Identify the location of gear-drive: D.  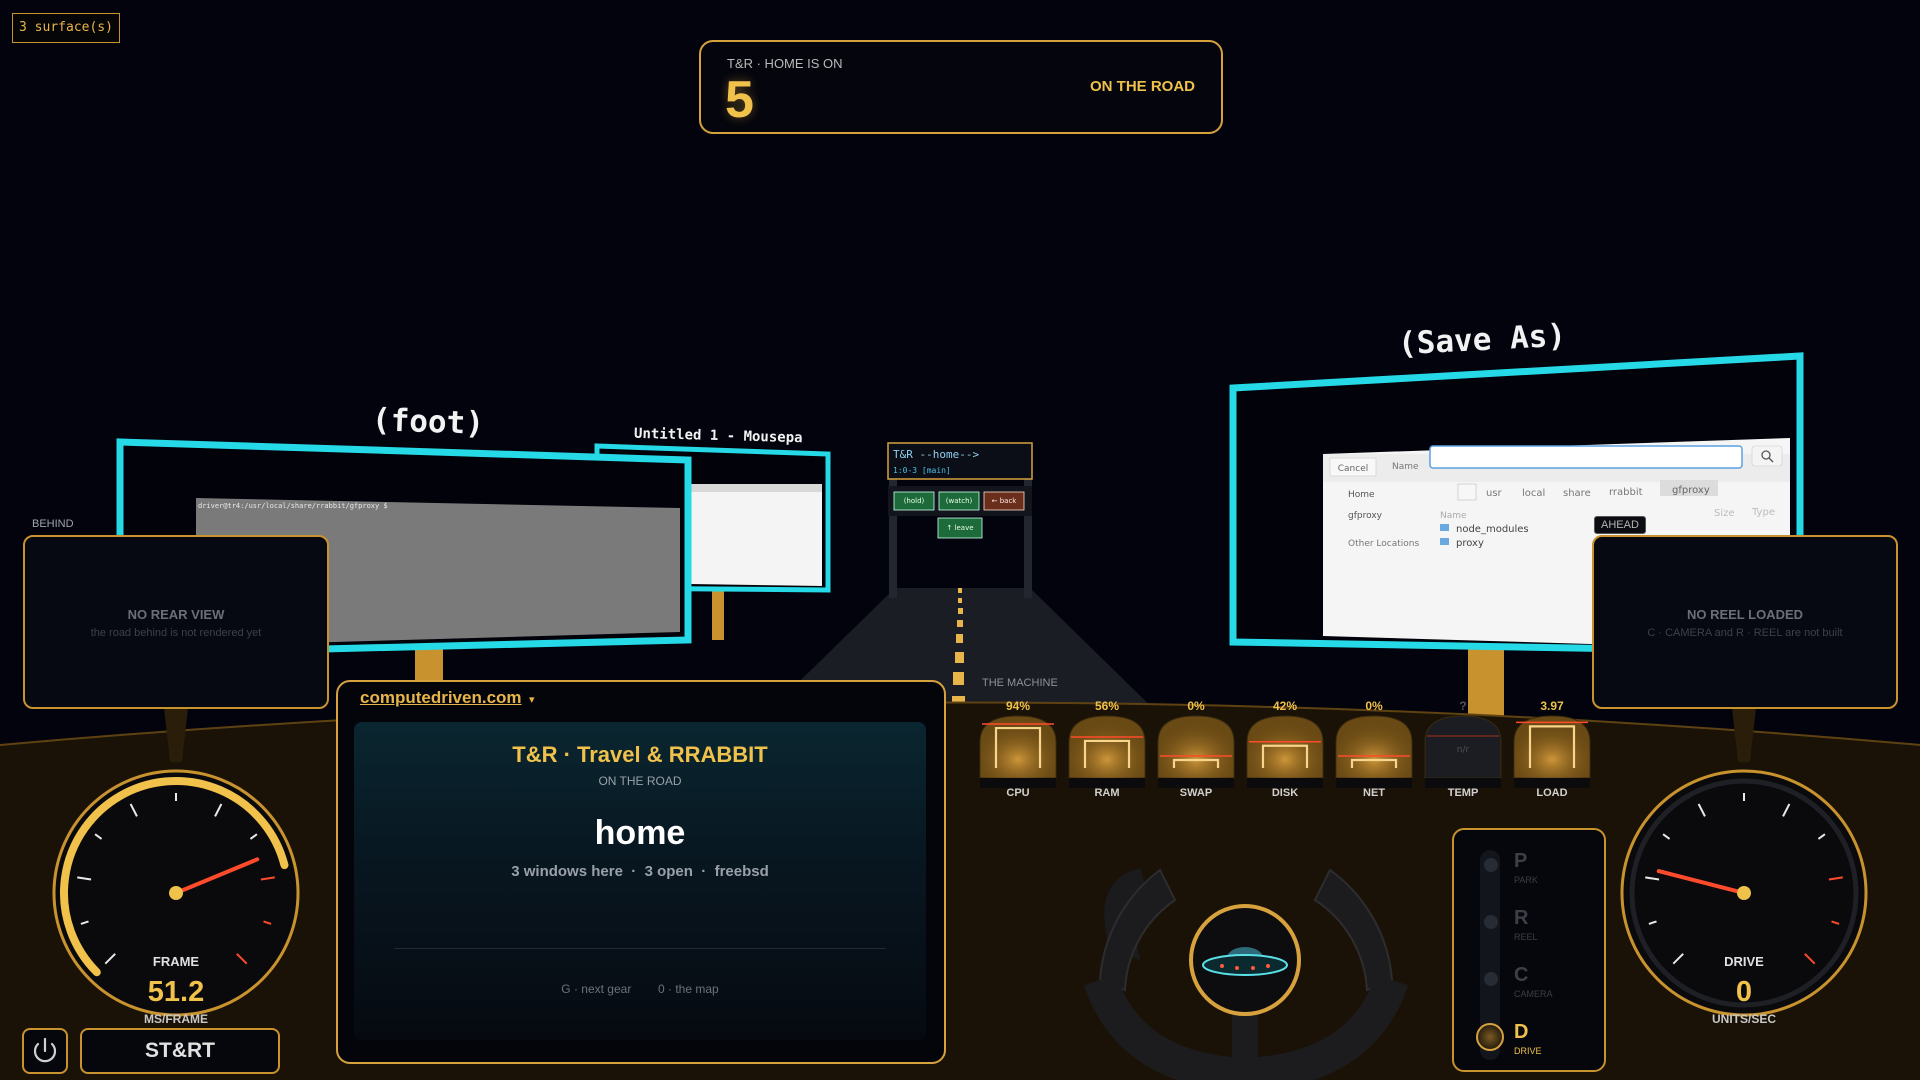
(1521, 1032).